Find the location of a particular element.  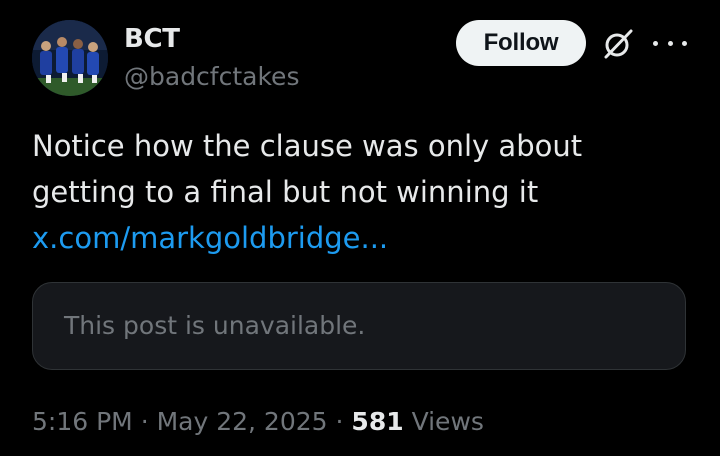

tweet-meta: 5:16 PM · May 22, 2025 · 581 Views is located at coordinates (258, 422).